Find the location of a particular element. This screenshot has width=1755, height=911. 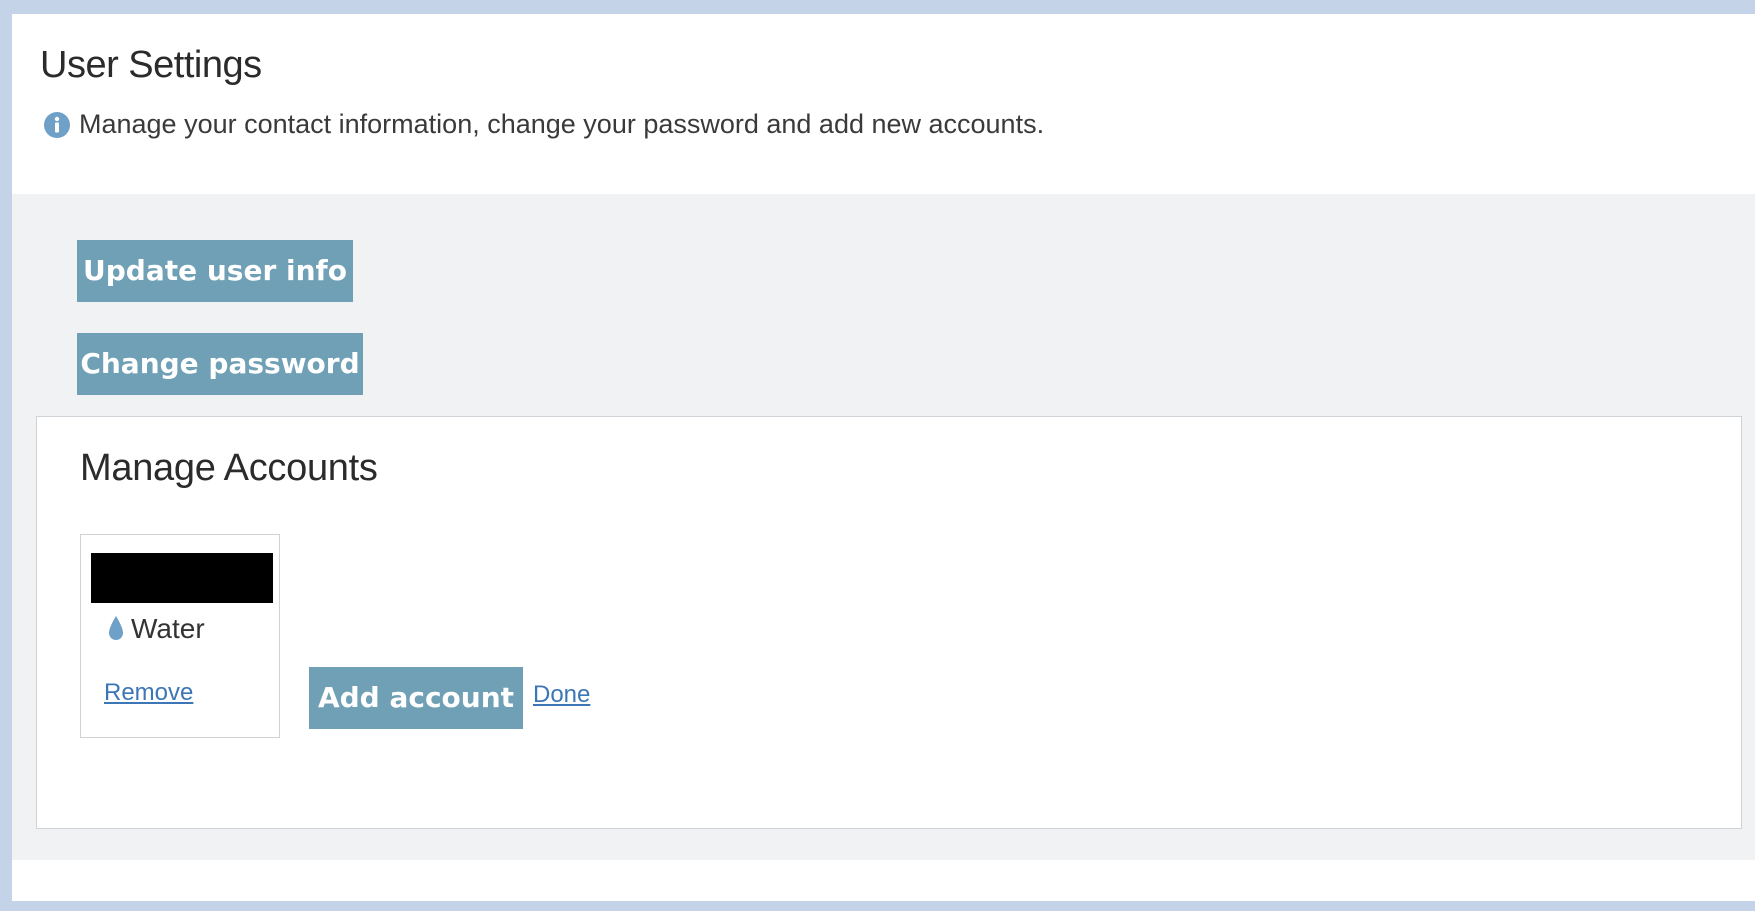

account-service: Water is located at coordinates (156, 629).